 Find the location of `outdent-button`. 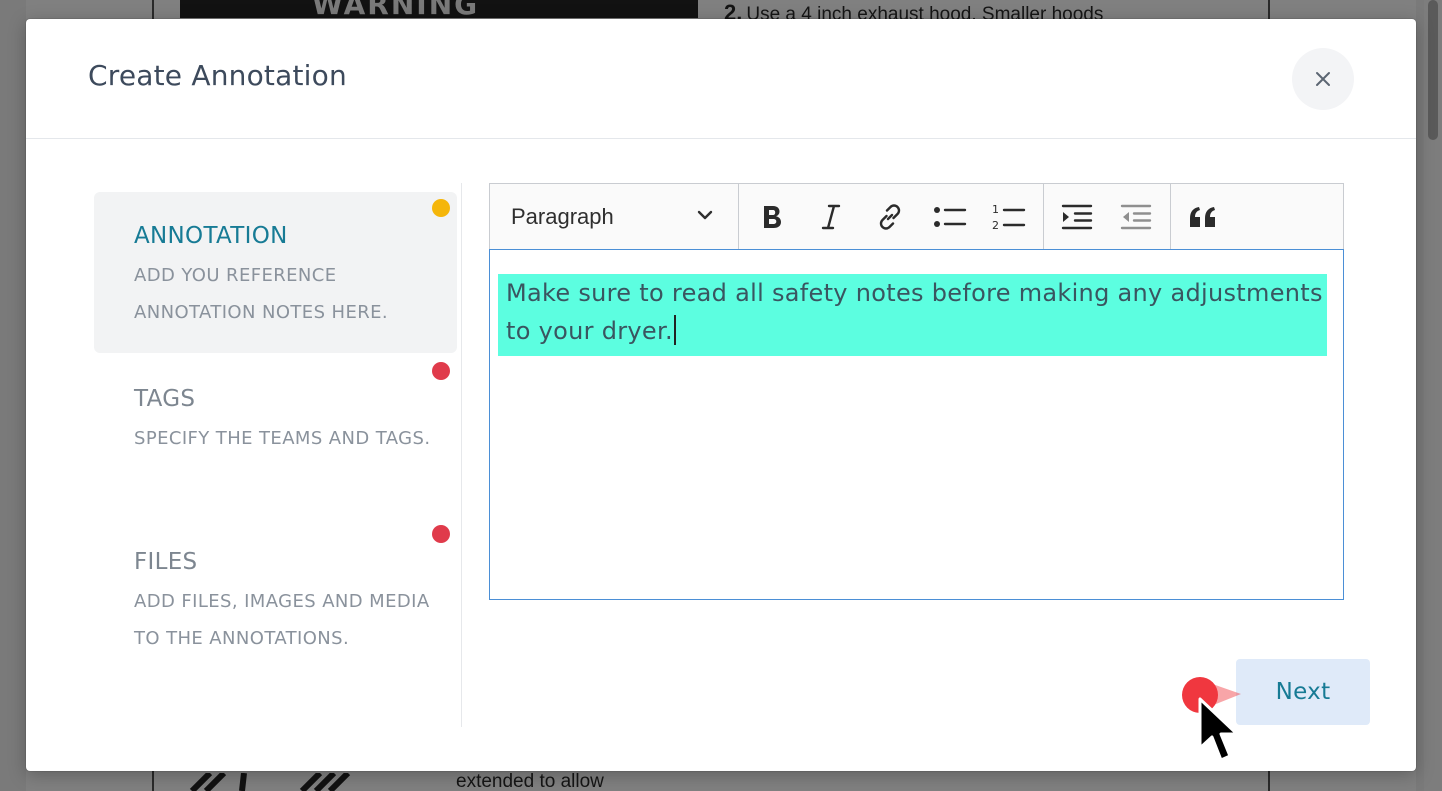

outdent-button is located at coordinates (1136, 217).